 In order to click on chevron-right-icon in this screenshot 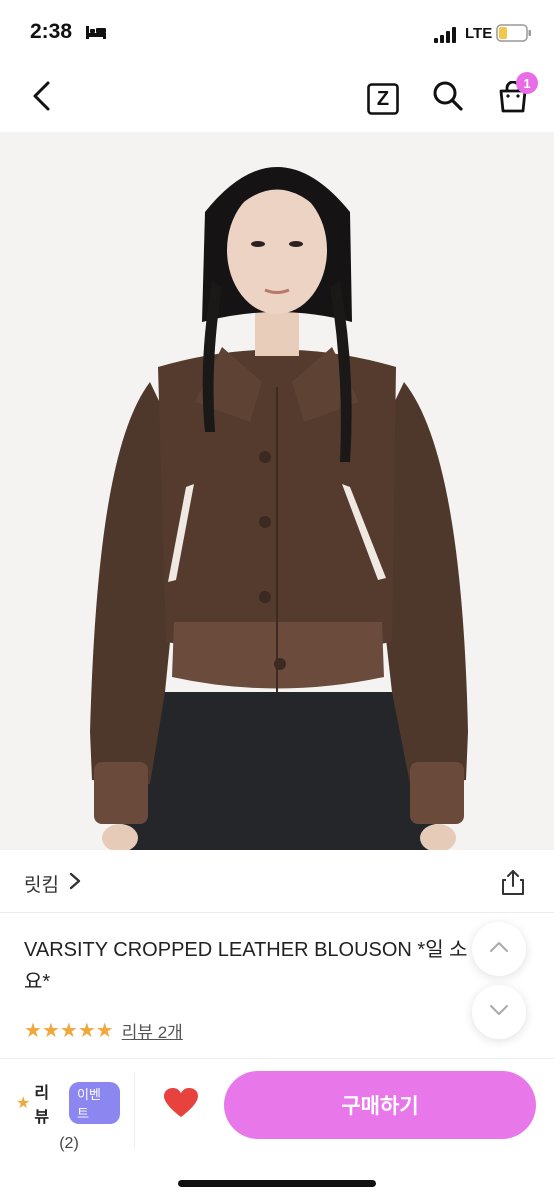, I will do `click(75, 884)`.